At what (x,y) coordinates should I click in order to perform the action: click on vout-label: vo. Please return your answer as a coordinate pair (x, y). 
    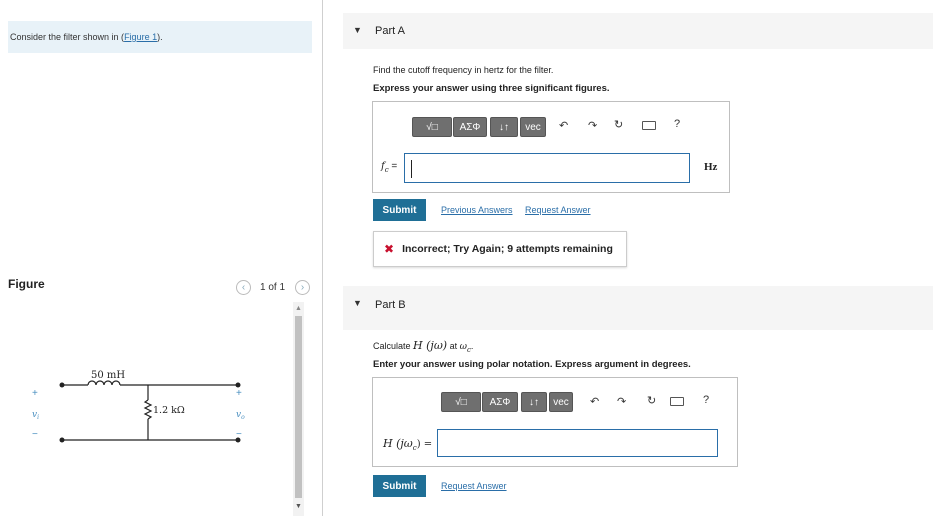
    Looking at the image, I should click on (240, 415).